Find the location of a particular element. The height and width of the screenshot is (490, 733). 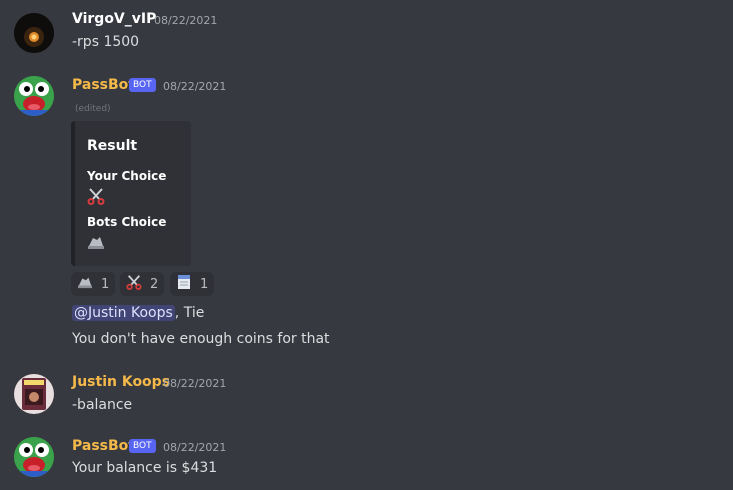

message-text: -rps 1500 is located at coordinates (106, 42).